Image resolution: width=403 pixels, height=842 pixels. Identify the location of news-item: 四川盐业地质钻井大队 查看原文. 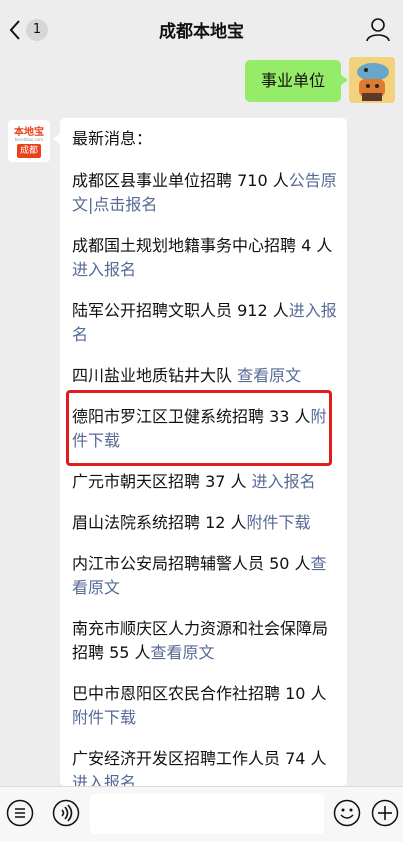
(206, 376).